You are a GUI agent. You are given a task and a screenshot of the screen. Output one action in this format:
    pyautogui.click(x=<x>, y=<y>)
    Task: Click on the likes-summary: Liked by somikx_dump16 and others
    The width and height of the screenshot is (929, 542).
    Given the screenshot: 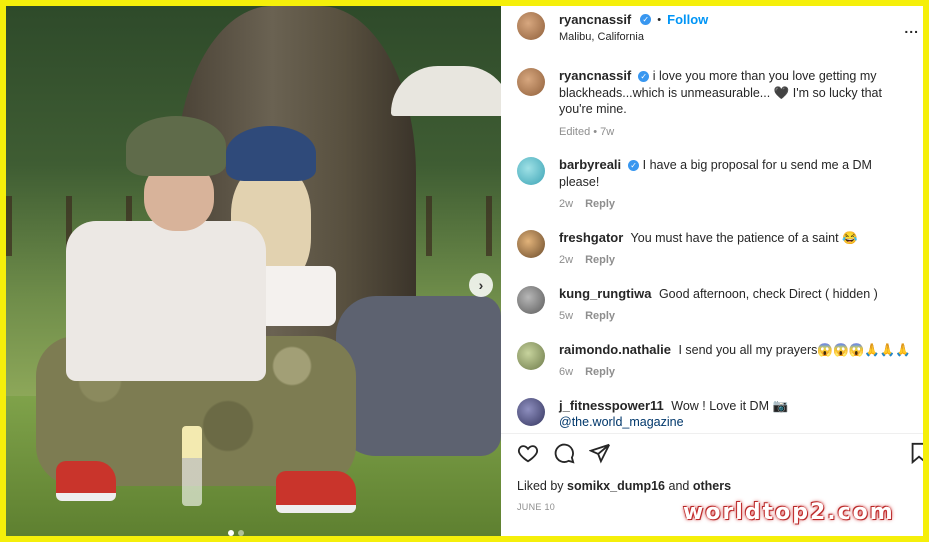 What is the action you would take?
    pyautogui.click(x=624, y=486)
    